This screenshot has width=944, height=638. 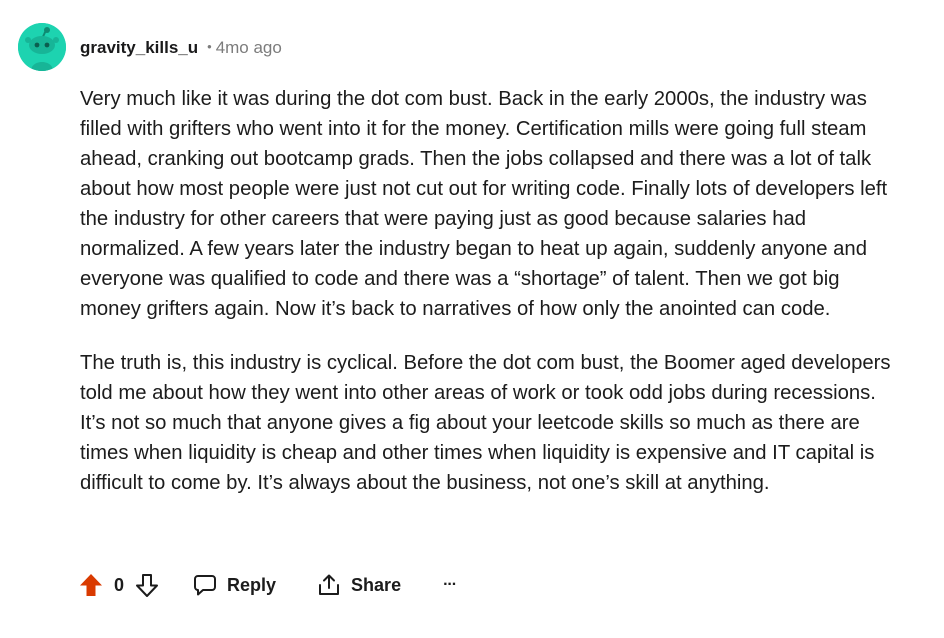 I want to click on downvote-button, so click(x=147, y=585).